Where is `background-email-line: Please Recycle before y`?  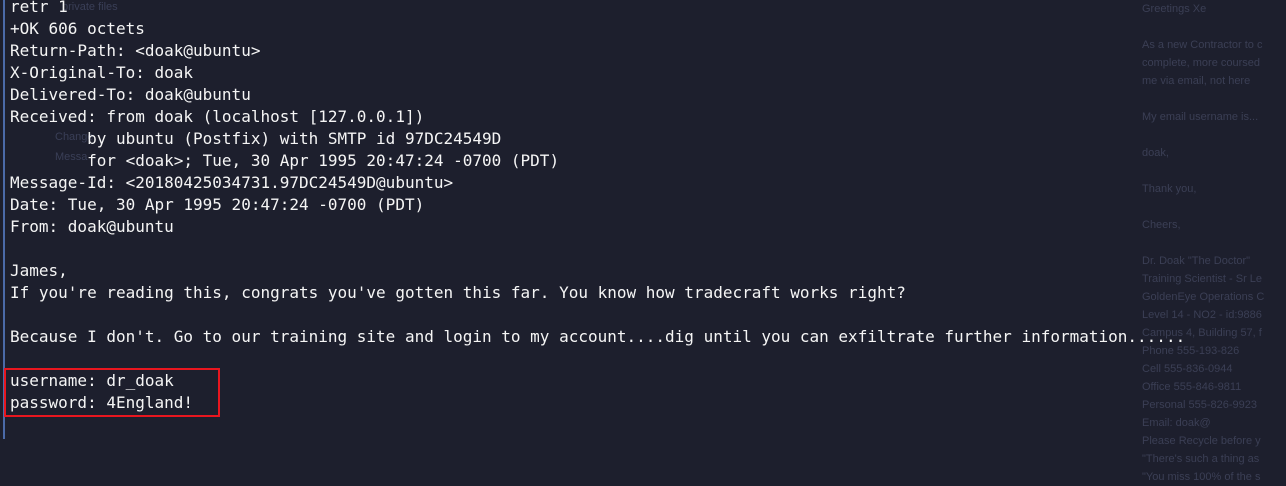
background-email-line: Please Recycle before y is located at coordinates (1201, 441).